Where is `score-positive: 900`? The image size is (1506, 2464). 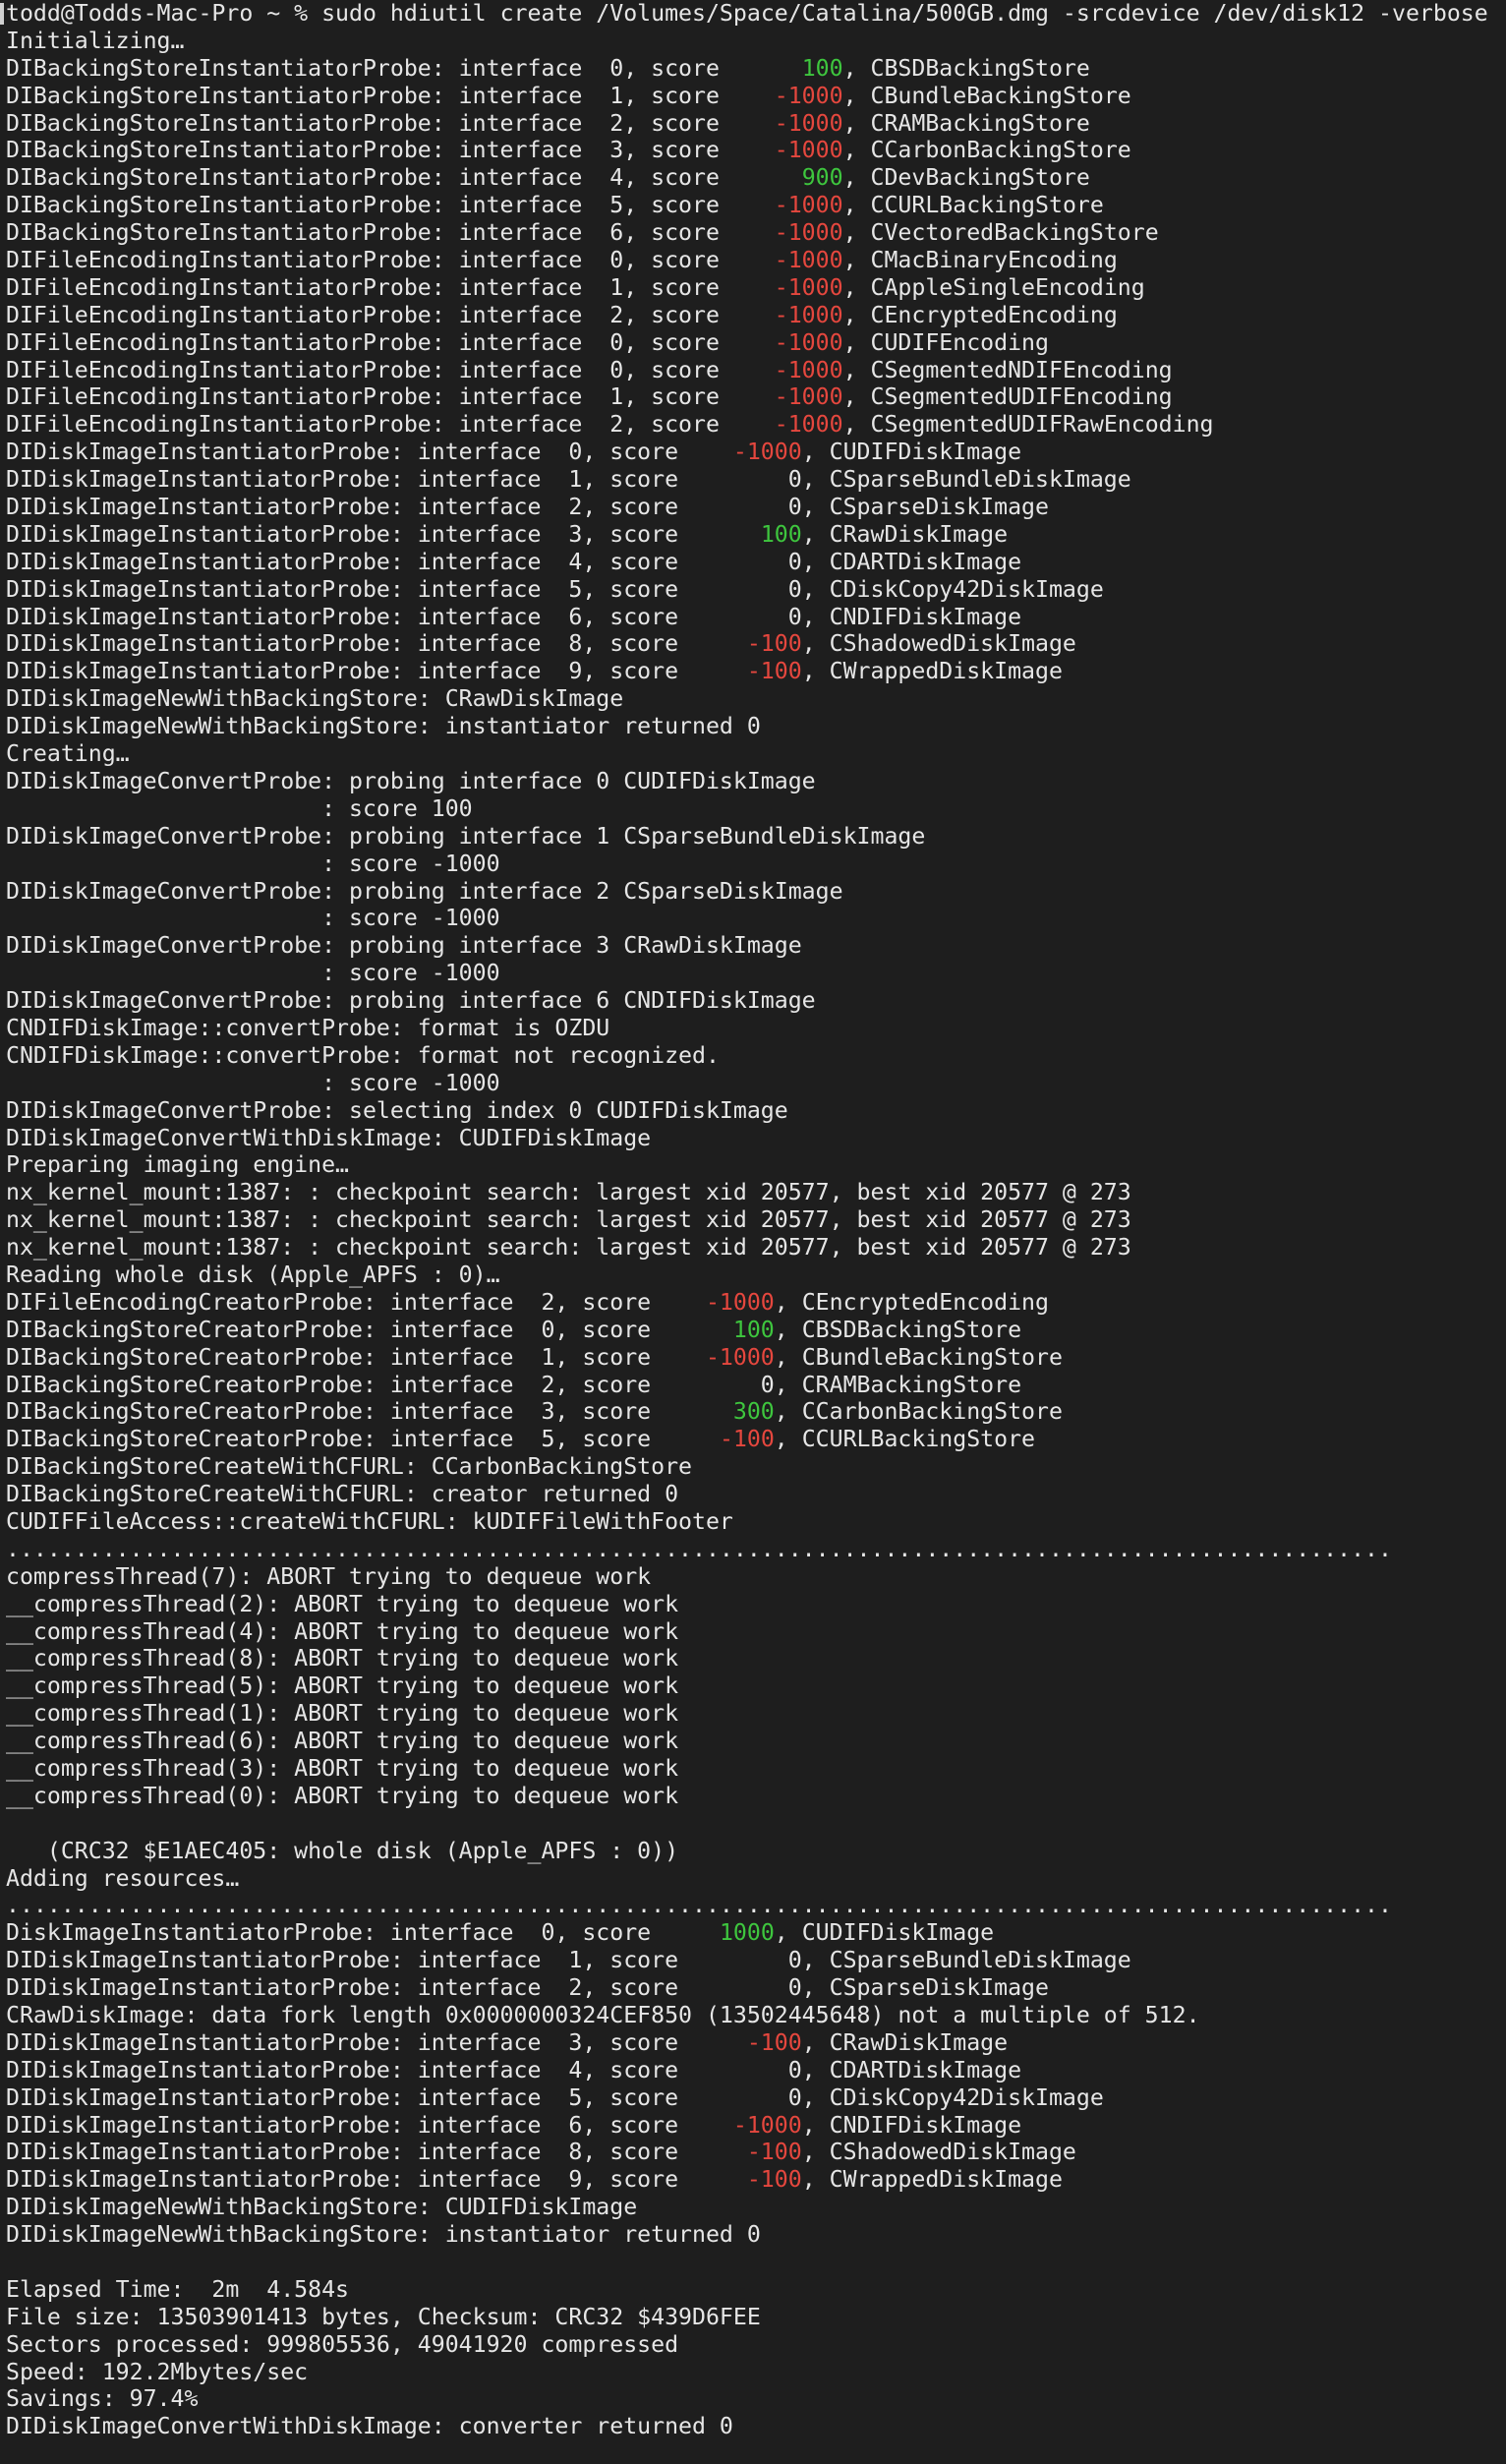
score-positive: 900 is located at coordinates (822, 178).